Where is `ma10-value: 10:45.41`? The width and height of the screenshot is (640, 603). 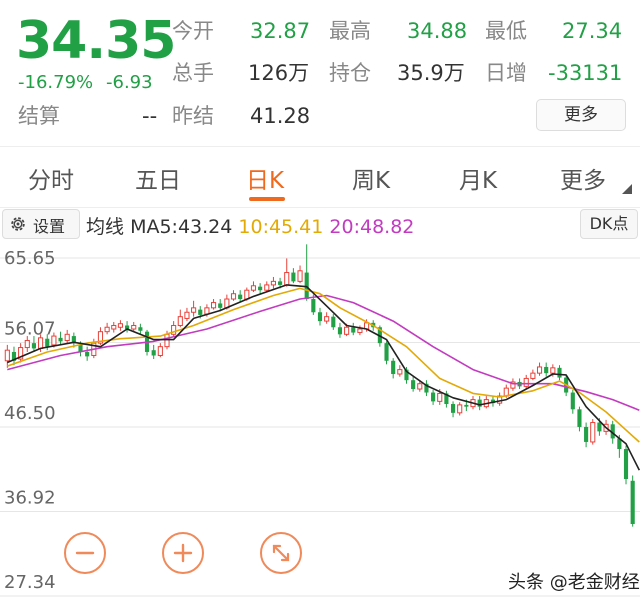
ma10-value: 10:45.41 is located at coordinates (281, 227).